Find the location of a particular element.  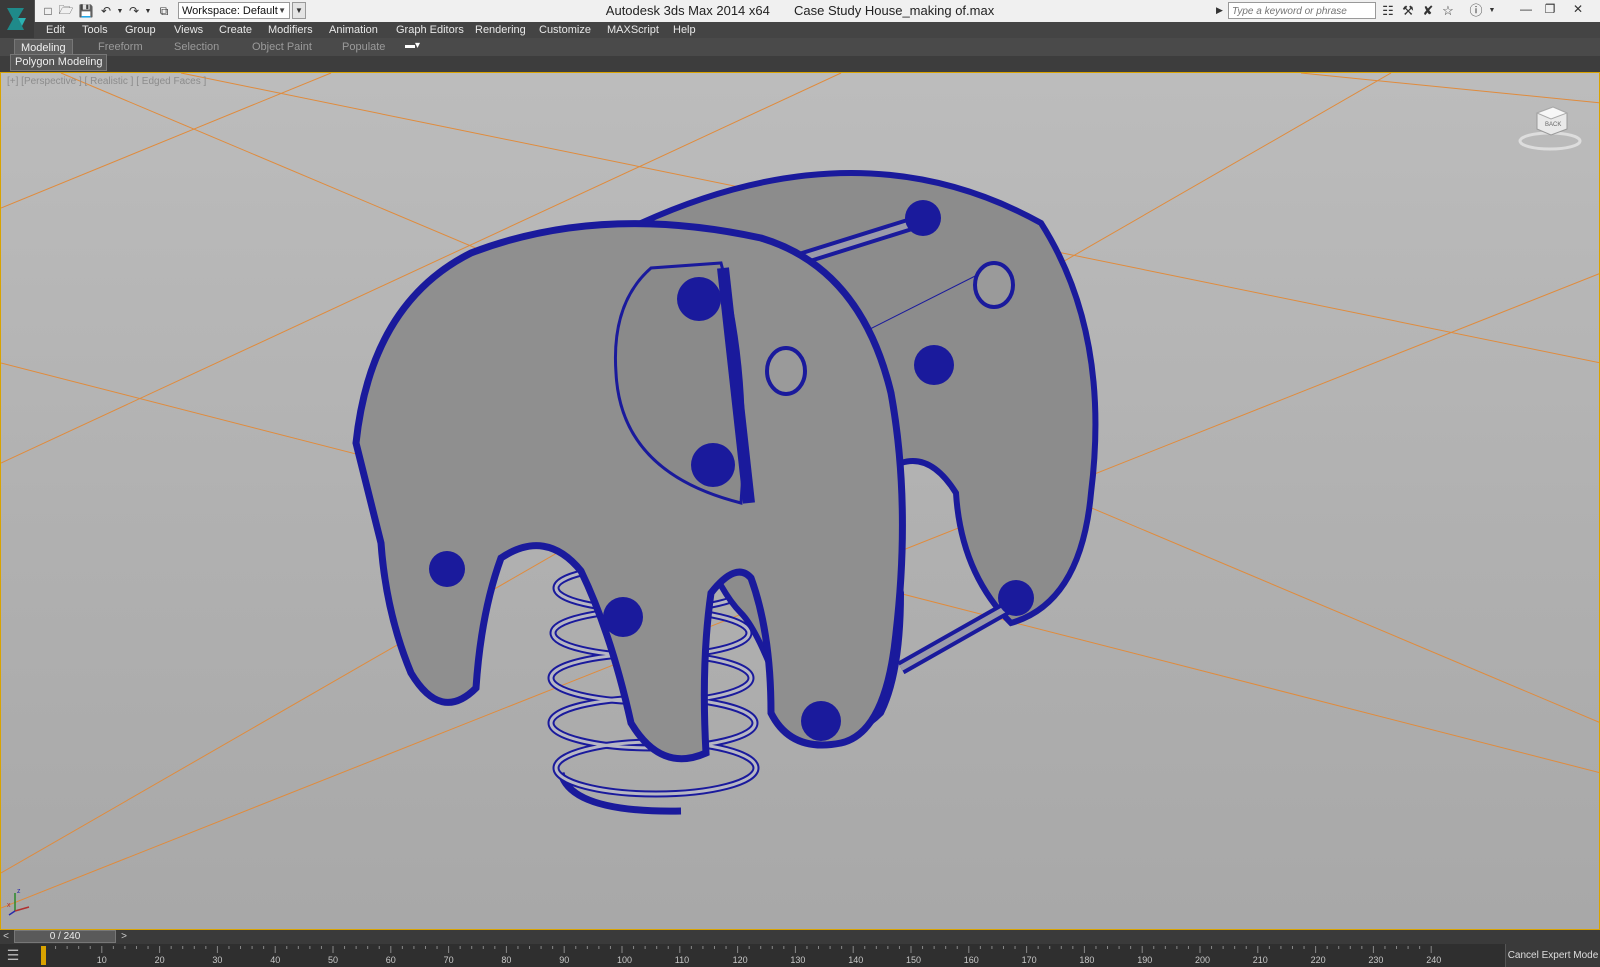

axis-tripod-icon: z x is located at coordinates (18, 902).